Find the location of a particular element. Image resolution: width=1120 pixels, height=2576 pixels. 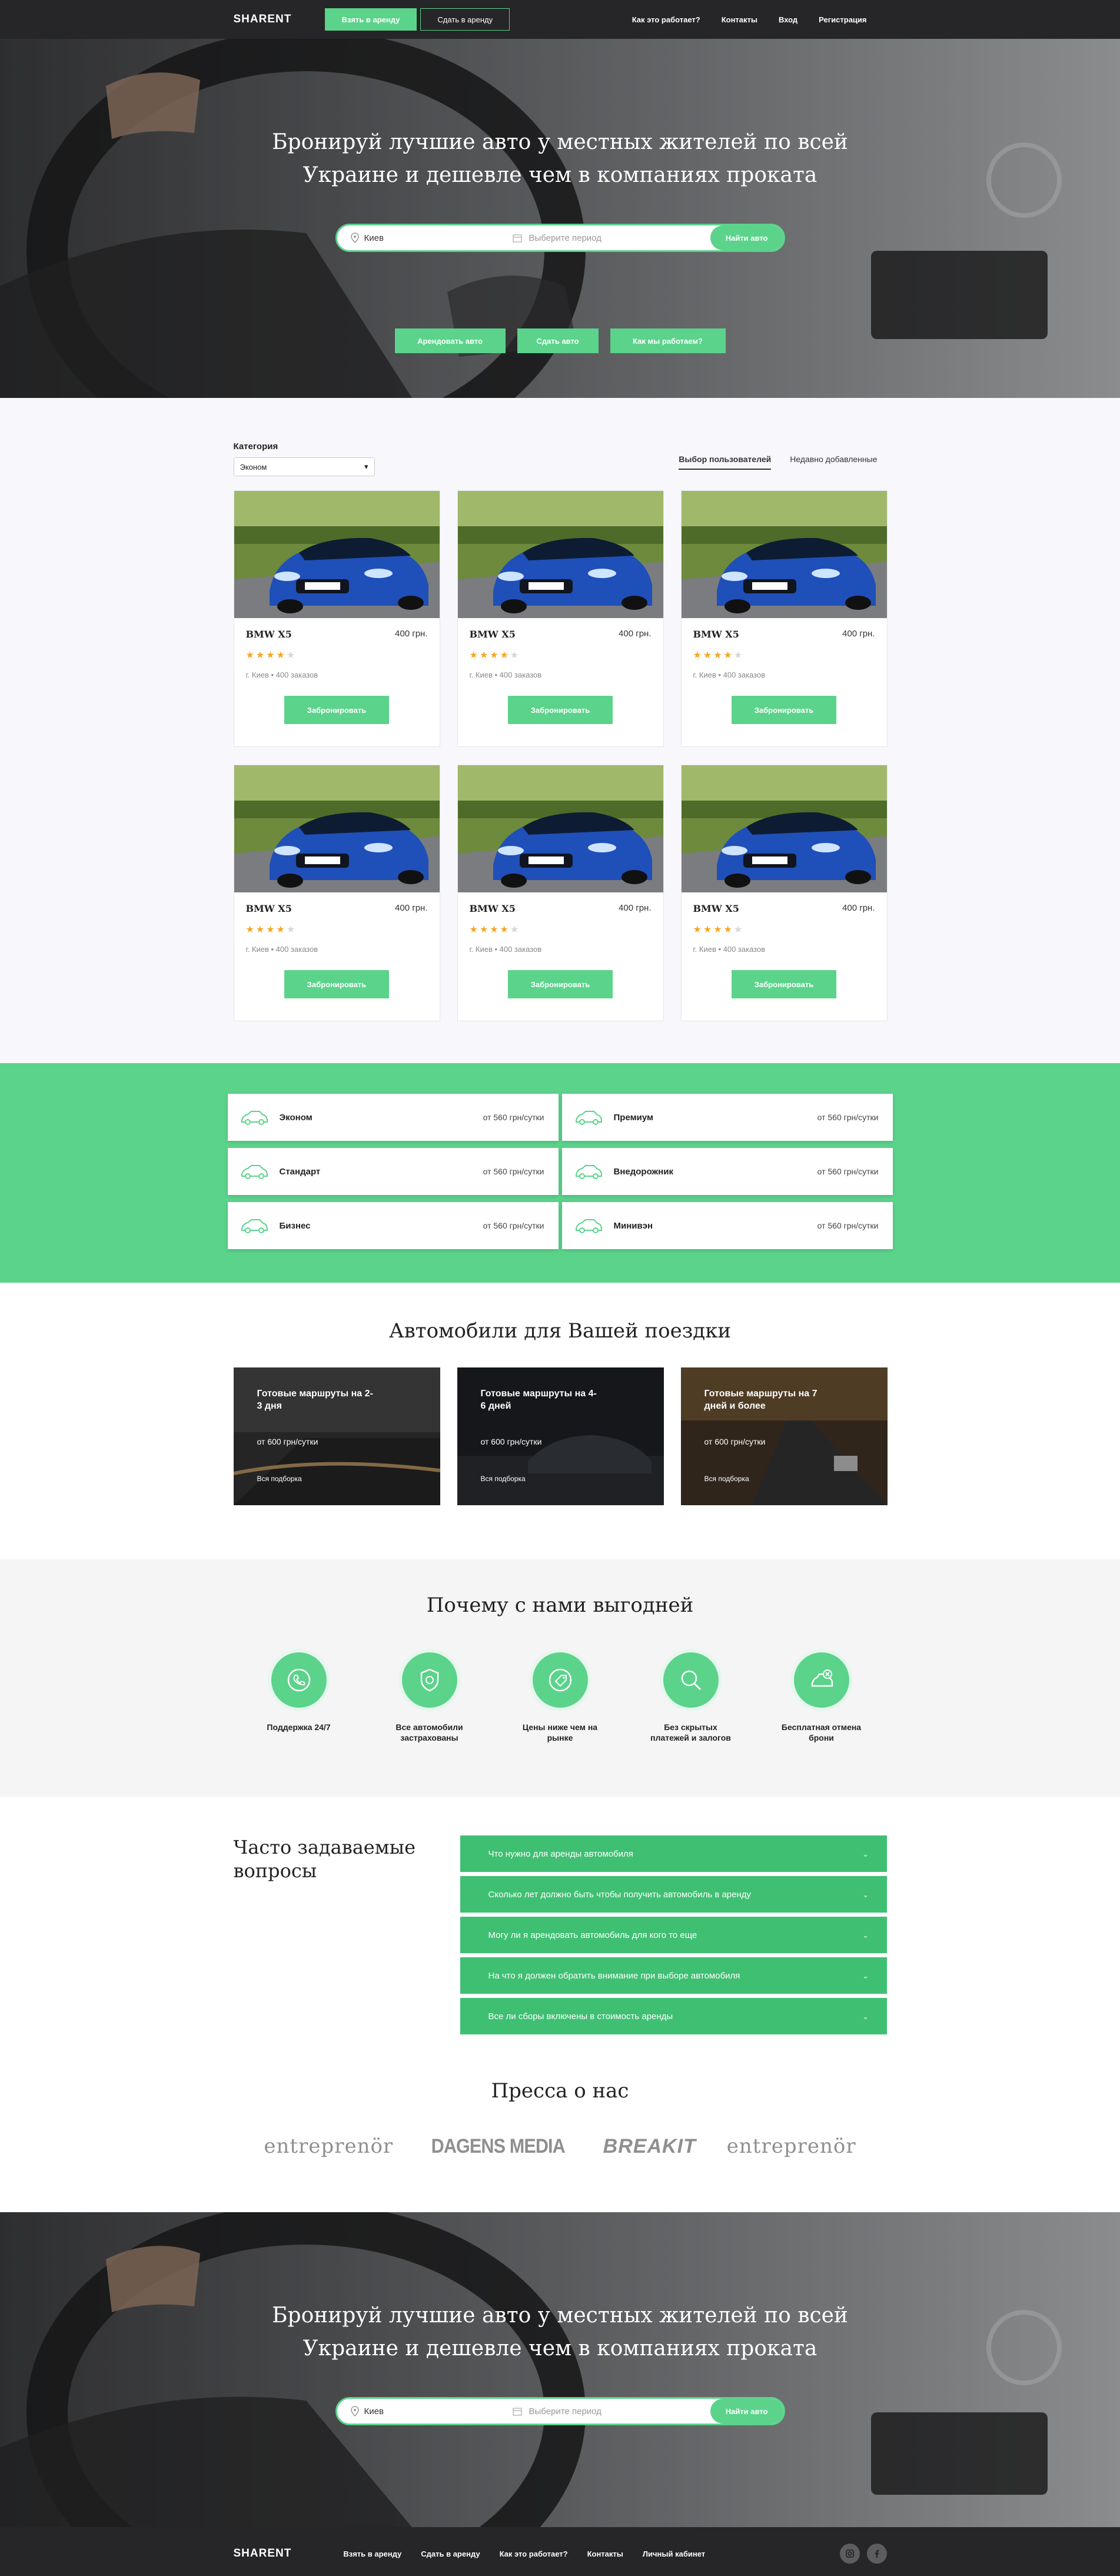

logo: SHARENT is located at coordinates (279, 20).